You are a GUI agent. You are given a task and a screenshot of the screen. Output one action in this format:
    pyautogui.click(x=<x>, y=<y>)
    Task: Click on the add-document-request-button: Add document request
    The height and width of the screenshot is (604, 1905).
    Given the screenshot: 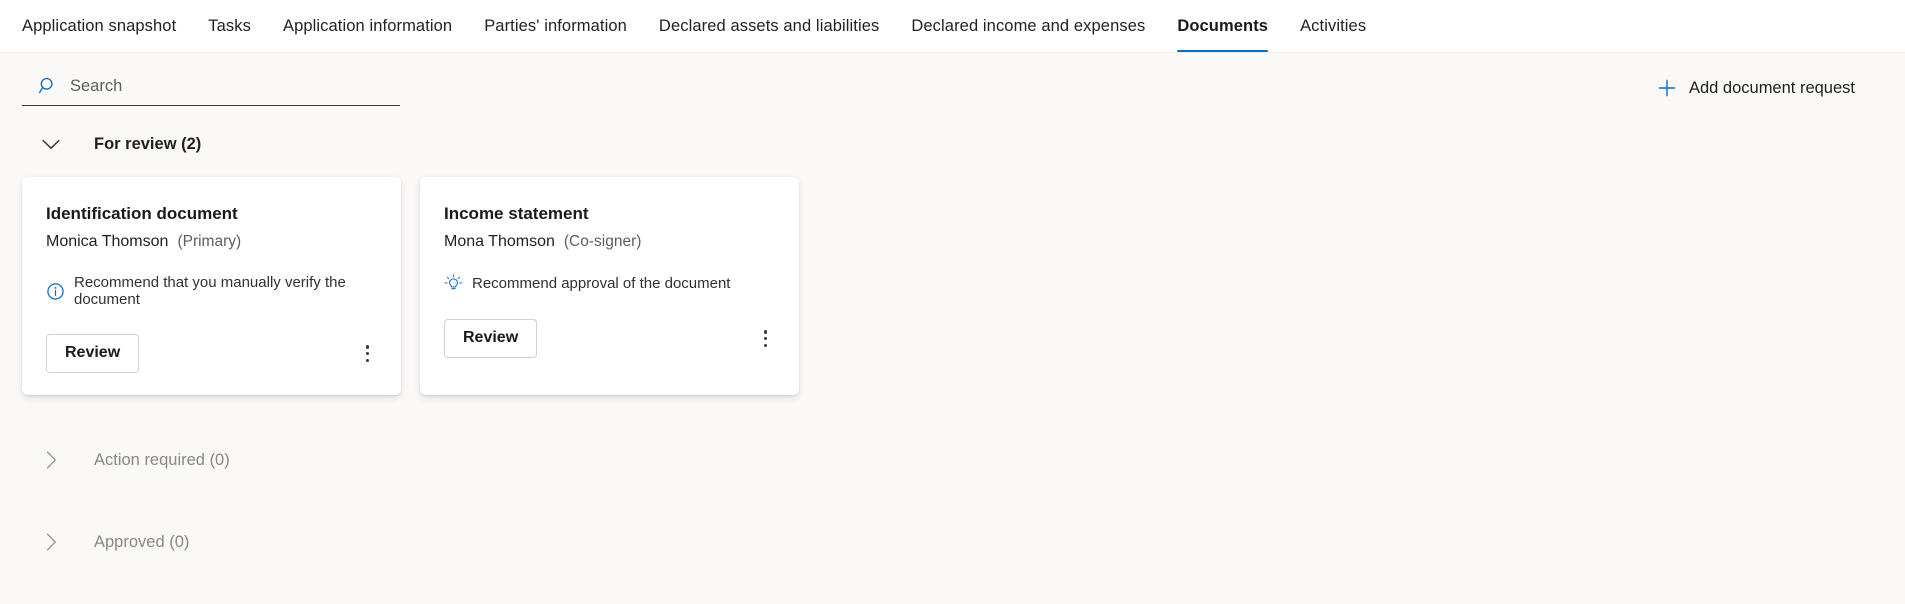 What is the action you would take?
    pyautogui.click(x=1756, y=88)
    